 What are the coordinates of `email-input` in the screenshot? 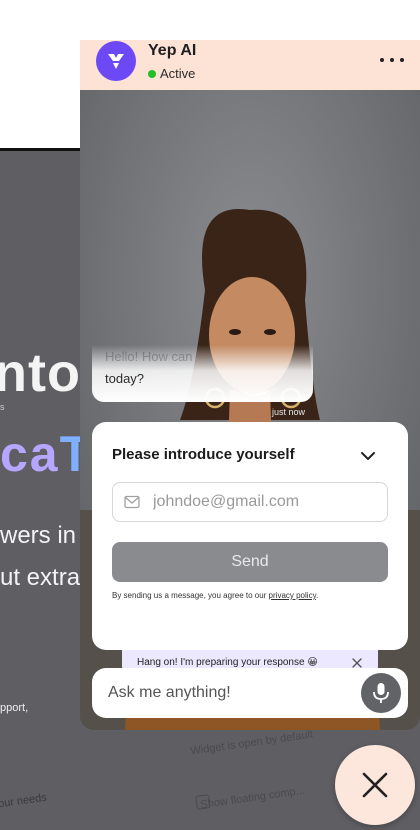 It's located at (268, 502).